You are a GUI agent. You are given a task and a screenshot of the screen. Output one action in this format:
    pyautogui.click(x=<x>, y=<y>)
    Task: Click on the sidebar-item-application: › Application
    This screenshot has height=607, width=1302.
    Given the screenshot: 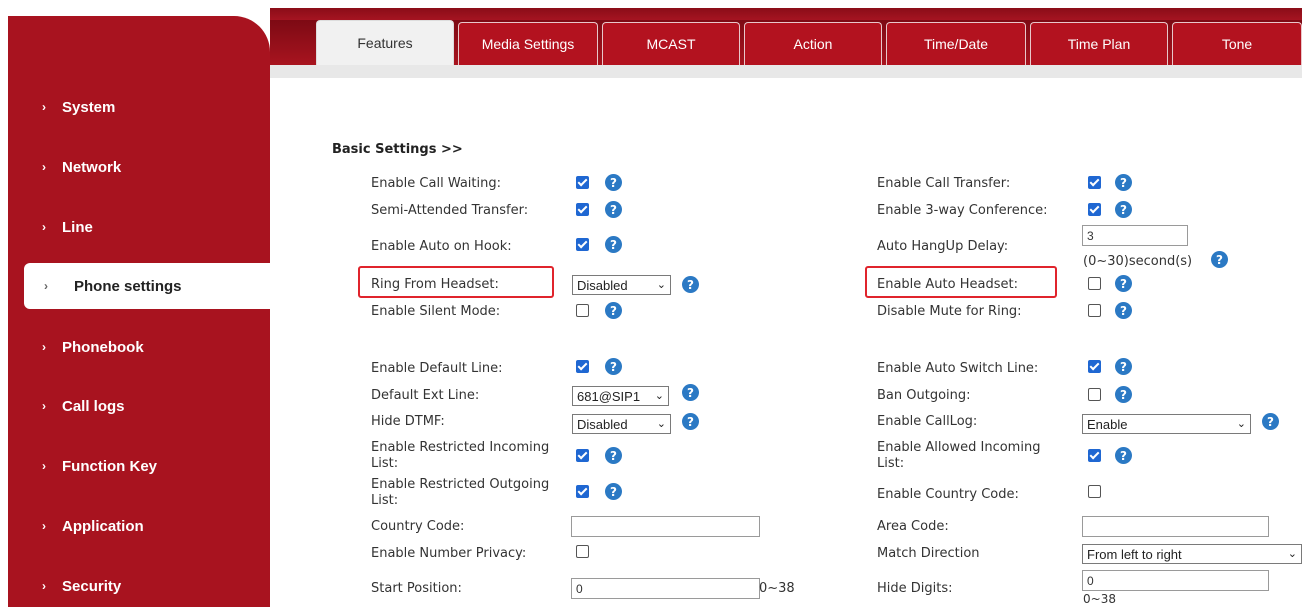 What is the action you would take?
    pyautogui.click(x=139, y=526)
    